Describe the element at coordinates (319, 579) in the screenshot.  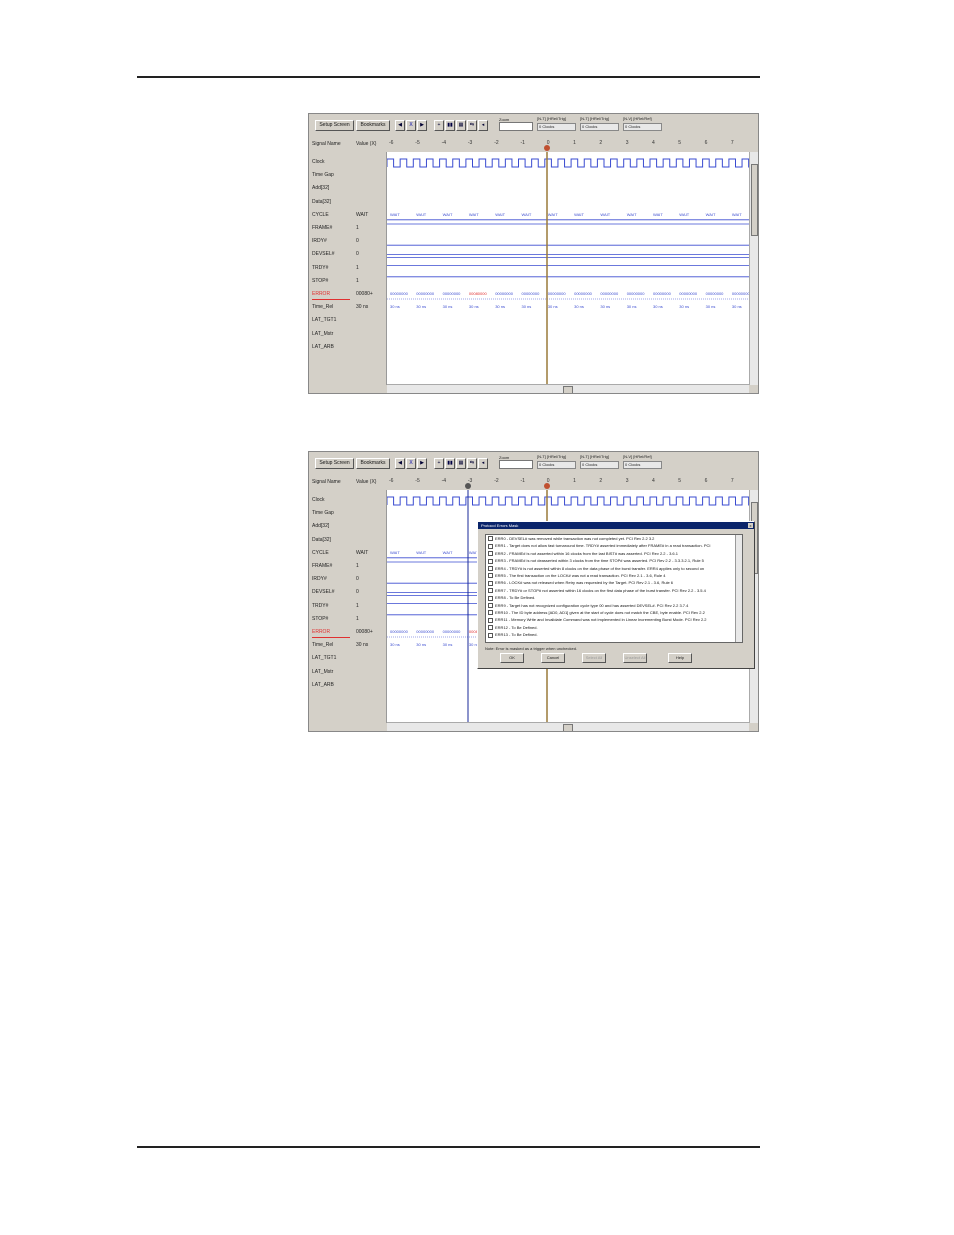
I see `signal-name: IRDY#` at that location.